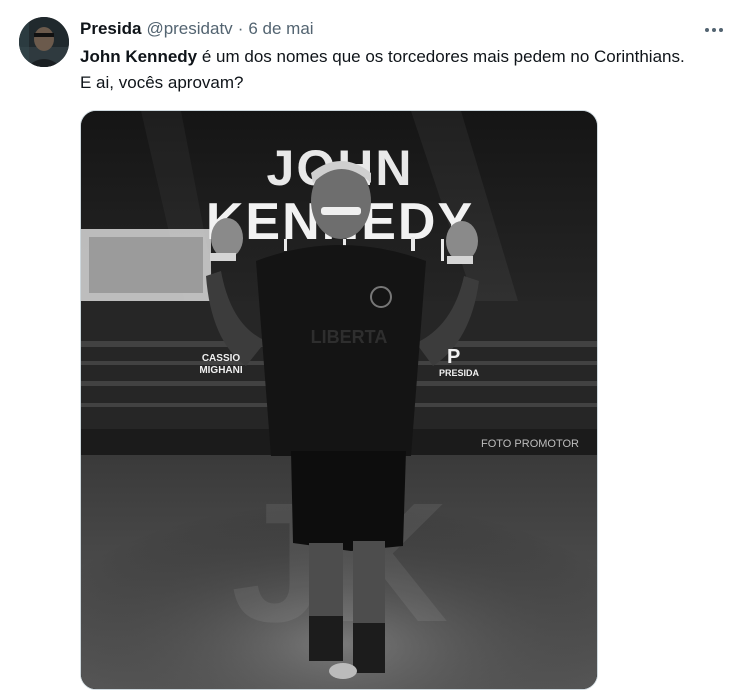 The image size is (739, 690). Describe the element at coordinates (459, 373) in the screenshot. I see `right-badge-text: PRESIDA` at that location.